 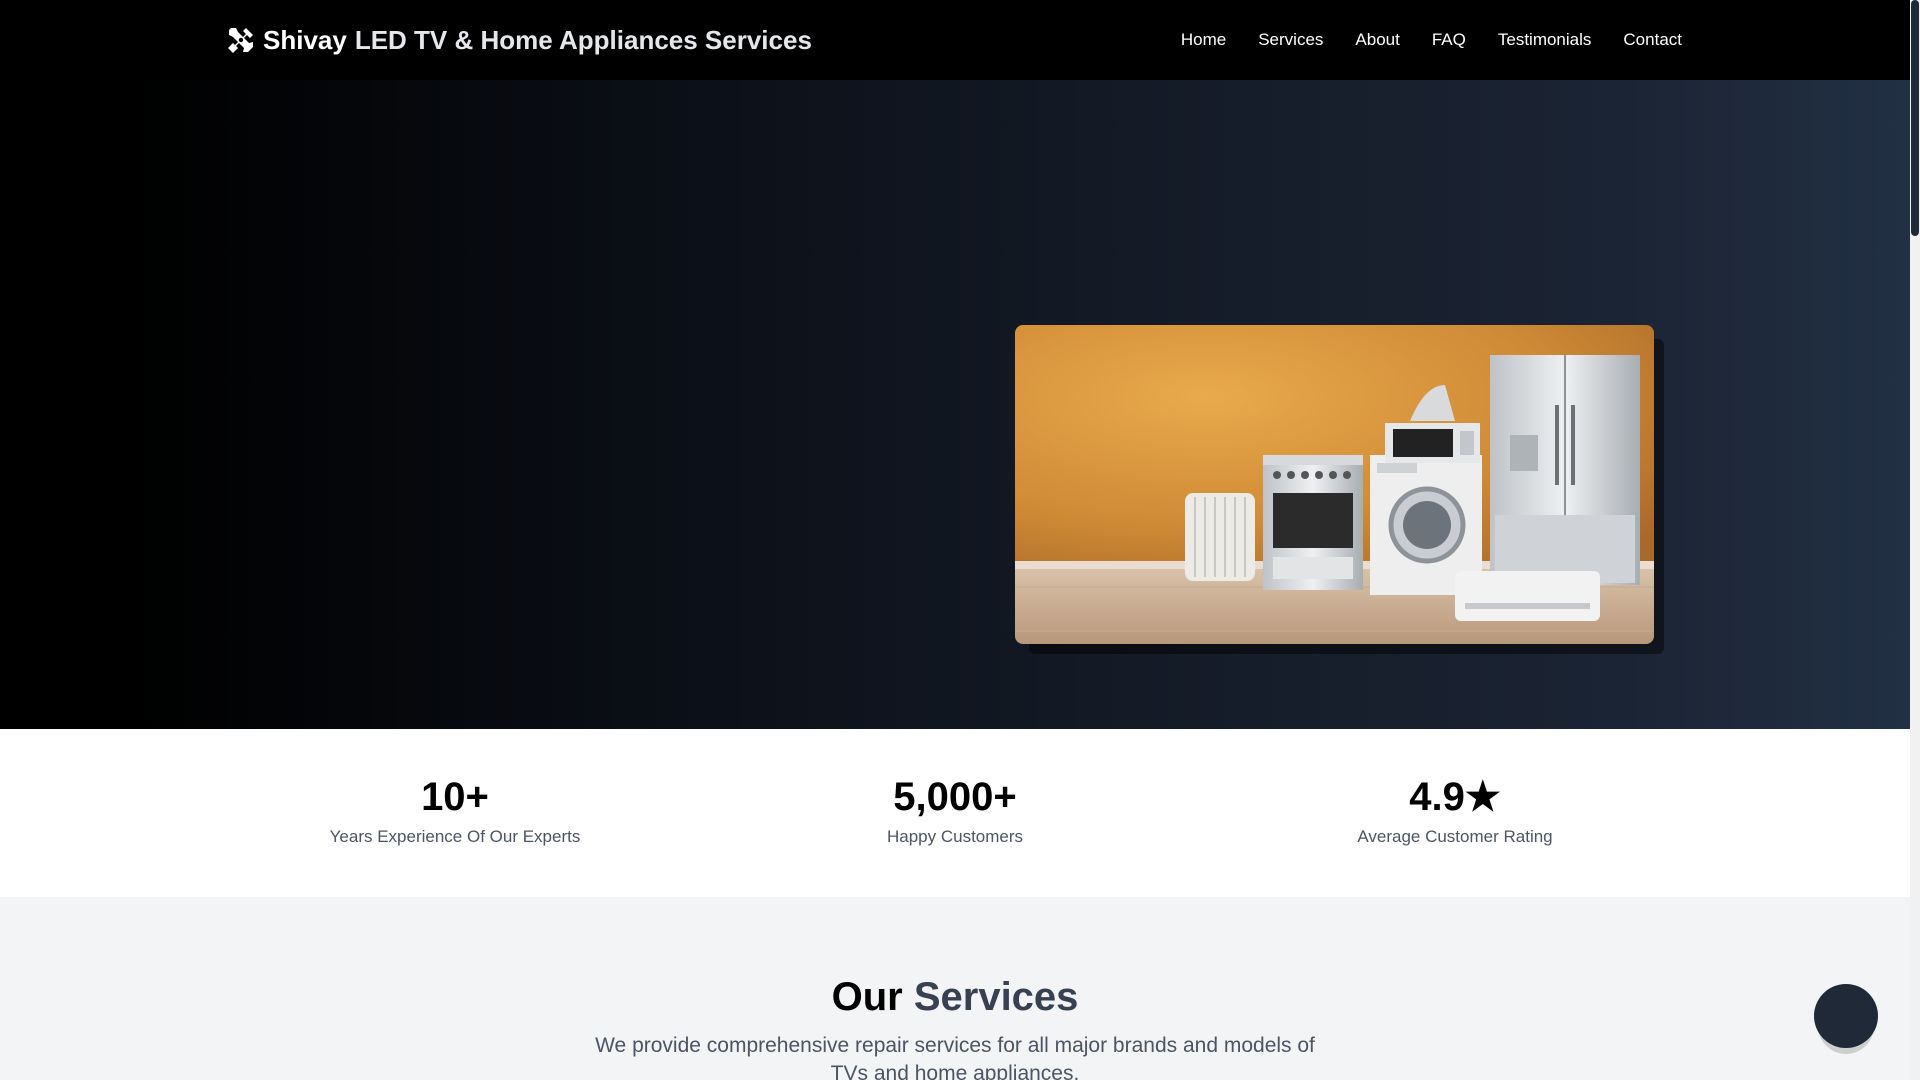 What do you see at coordinates (996, 997) in the screenshot?
I see `services-title-part2: Services` at bounding box center [996, 997].